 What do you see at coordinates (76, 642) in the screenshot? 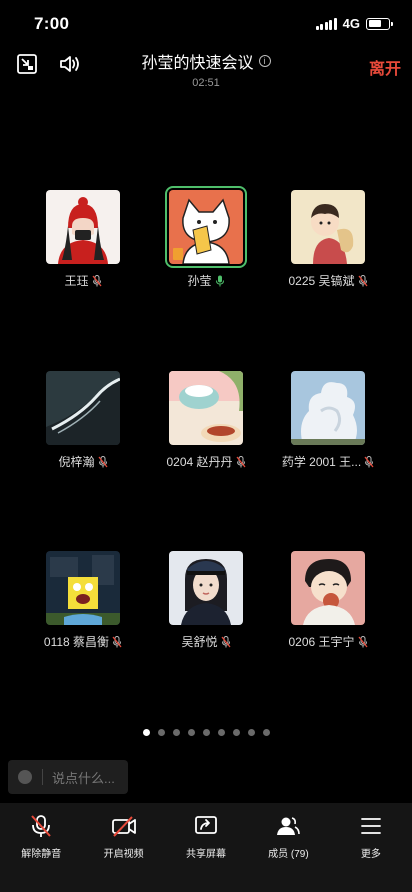
I see `participant-name: 0118 蔡昌衡` at bounding box center [76, 642].